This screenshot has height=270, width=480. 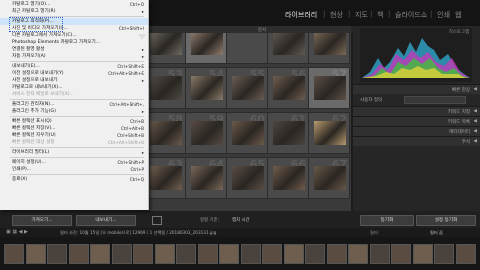 What do you see at coordinates (336, 15) in the screenshot?
I see `module-1: 현상` at bounding box center [336, 15].